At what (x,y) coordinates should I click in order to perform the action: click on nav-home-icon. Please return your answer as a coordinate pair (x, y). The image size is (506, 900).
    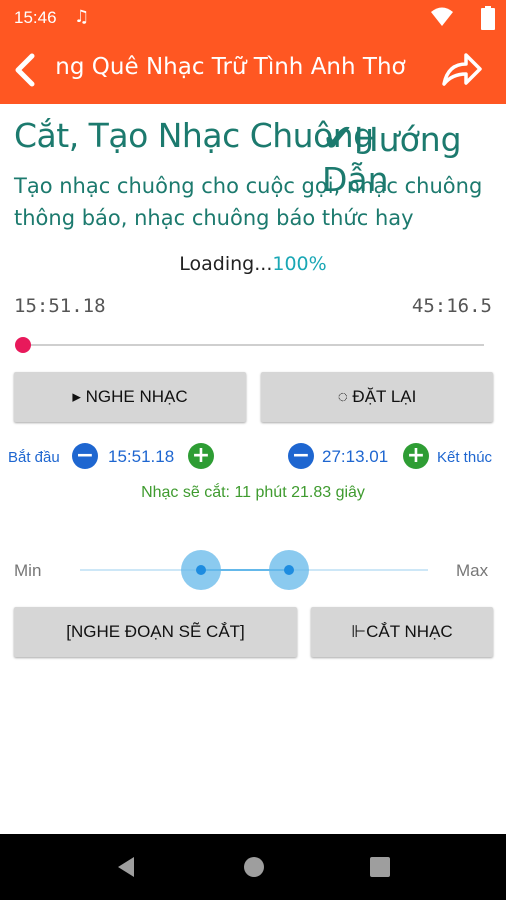
    Looking at the image, I should click on (254, 867).